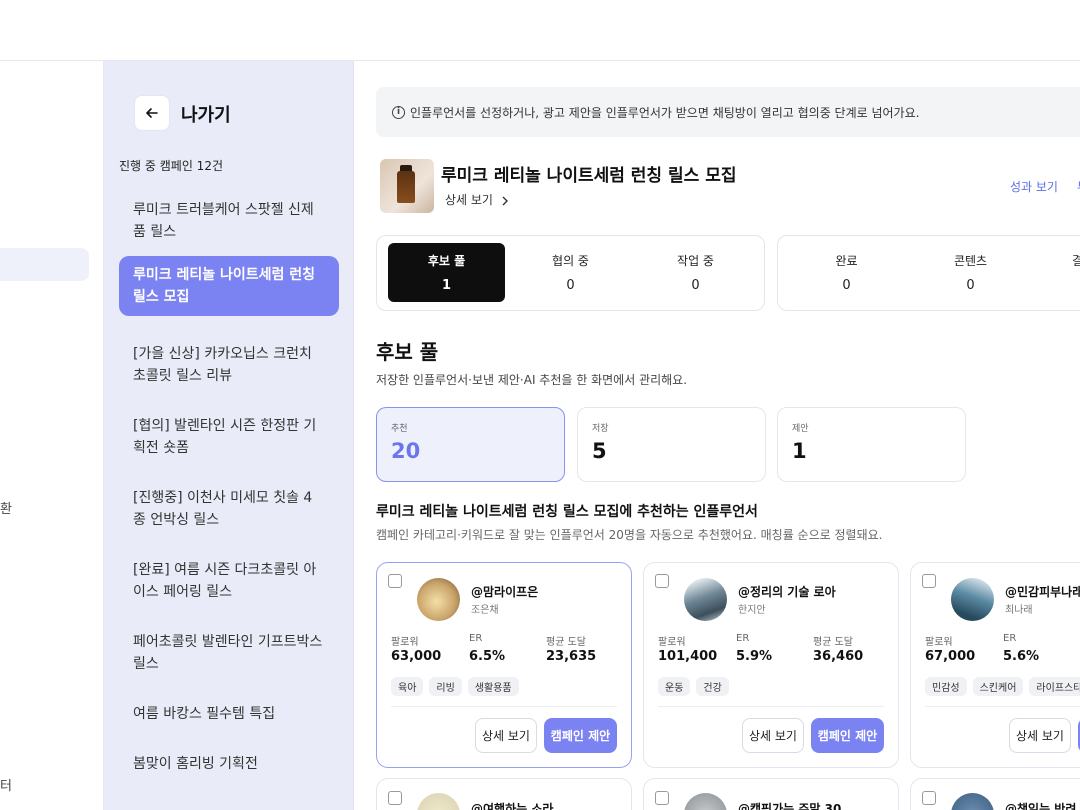 This screenshot has width=1080, height=810. Describe the element at coordinates (599, 451) in the screenshot. I see `stat-value: 5` at that location.